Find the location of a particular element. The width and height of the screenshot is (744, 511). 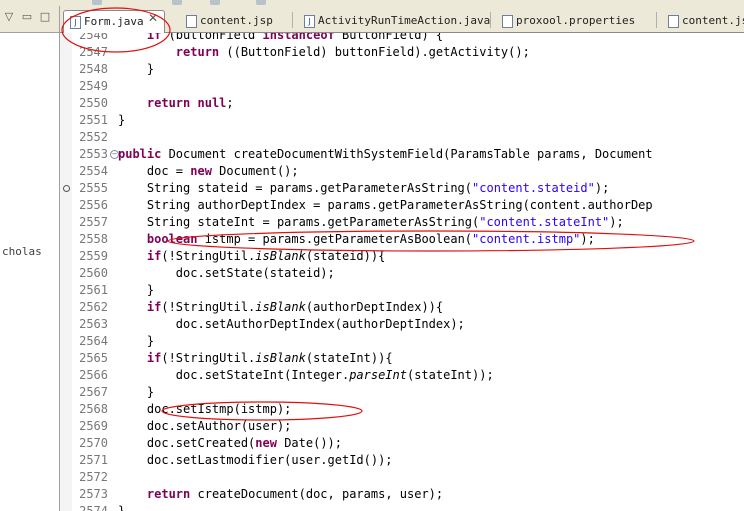

line-number: 2572 is located at coordinates (93, 477).